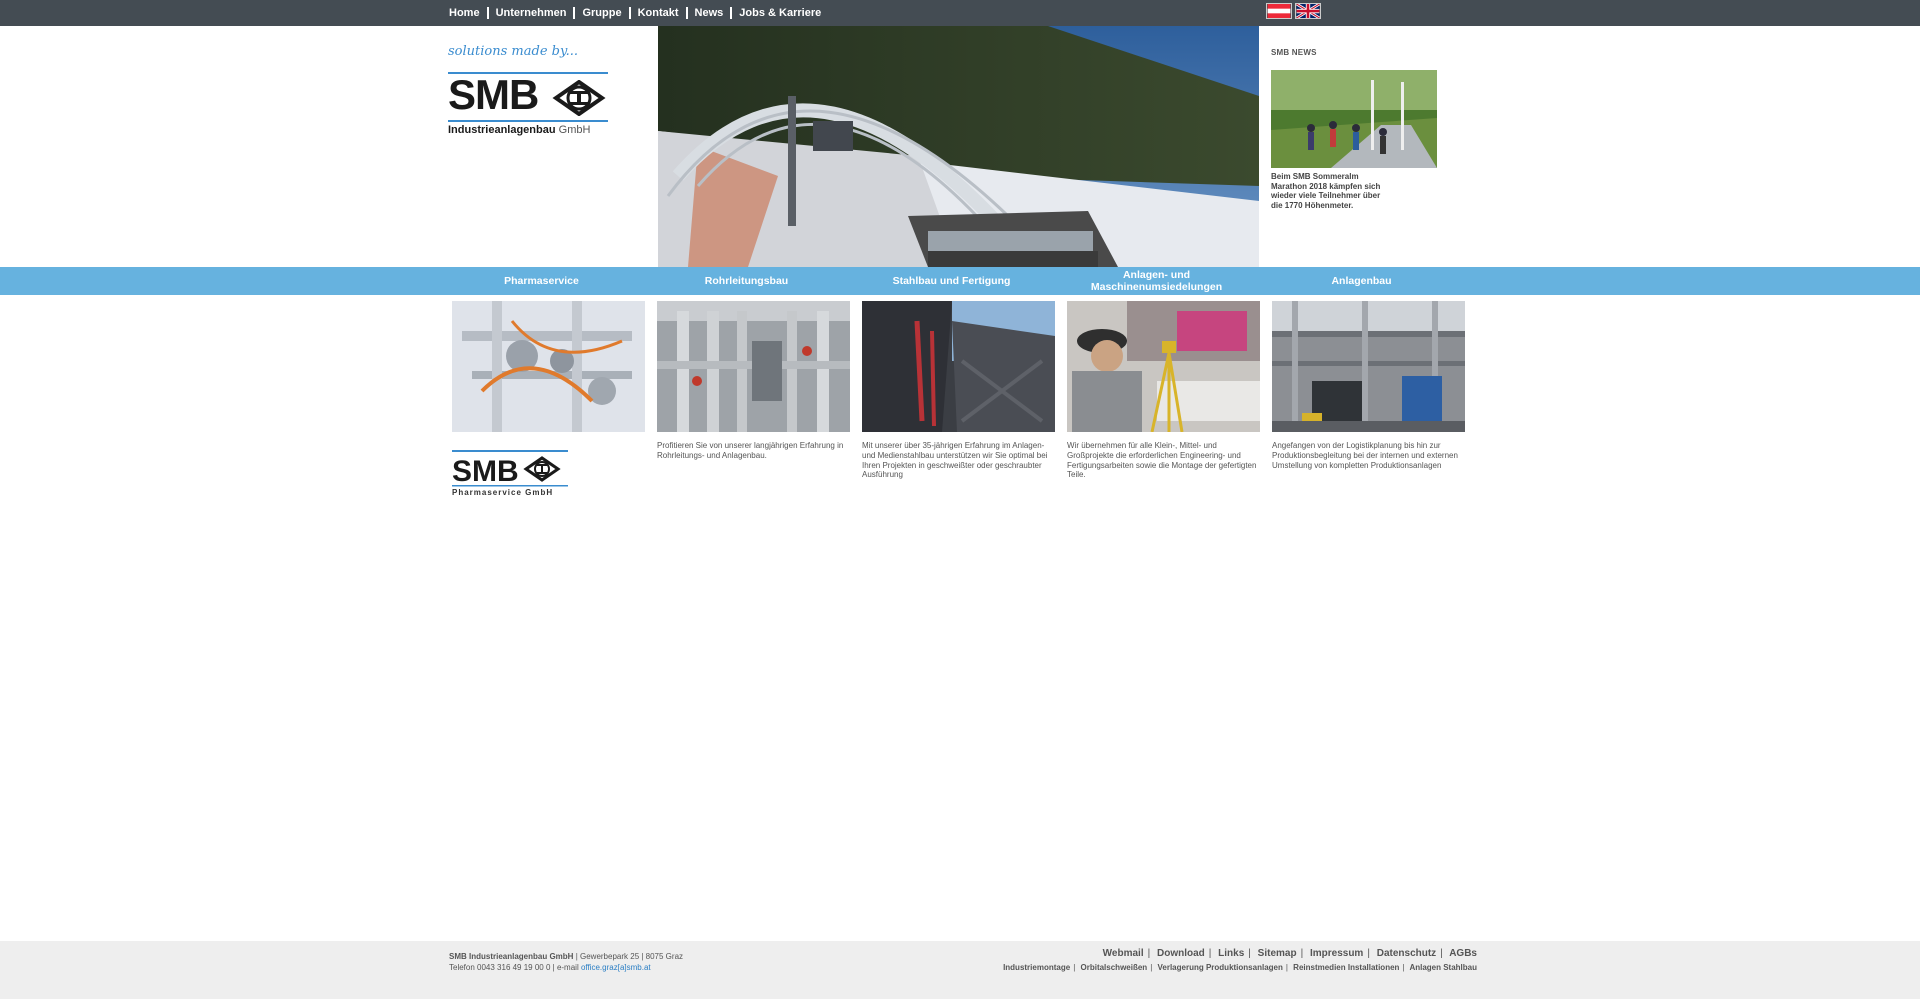  I want to click on footer-address: | Gewerbepark 25 | 8075 Graz, so click(628, 956).